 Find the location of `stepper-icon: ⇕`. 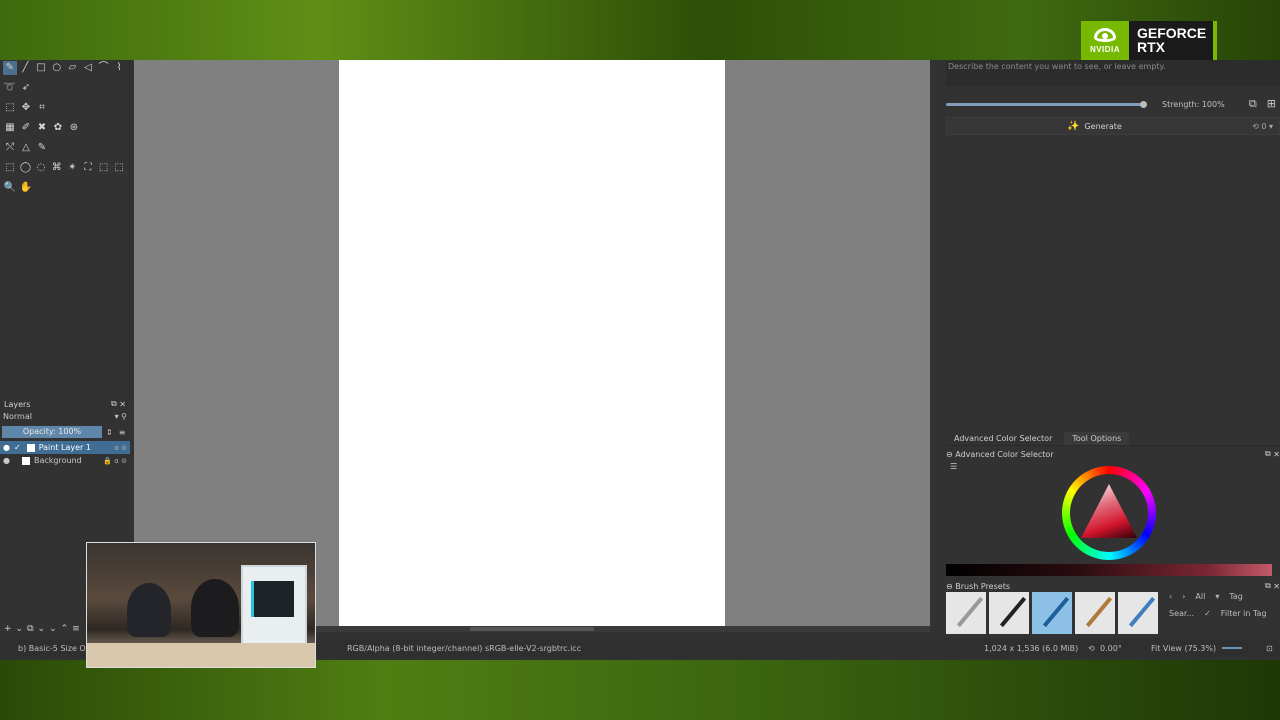

stepper-icon: ⇕ is located at coordinates (109, 432).